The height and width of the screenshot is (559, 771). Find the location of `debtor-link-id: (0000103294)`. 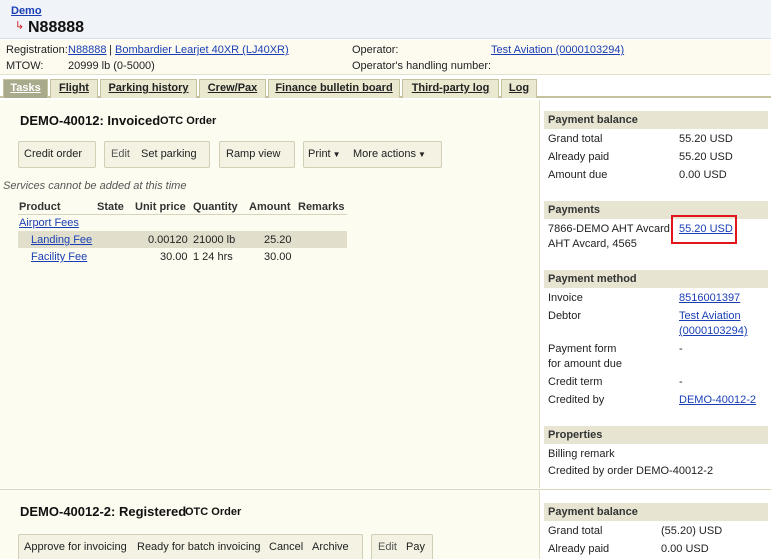

debtor-link-id: (0000103294) is located at coordinates (713, 331).